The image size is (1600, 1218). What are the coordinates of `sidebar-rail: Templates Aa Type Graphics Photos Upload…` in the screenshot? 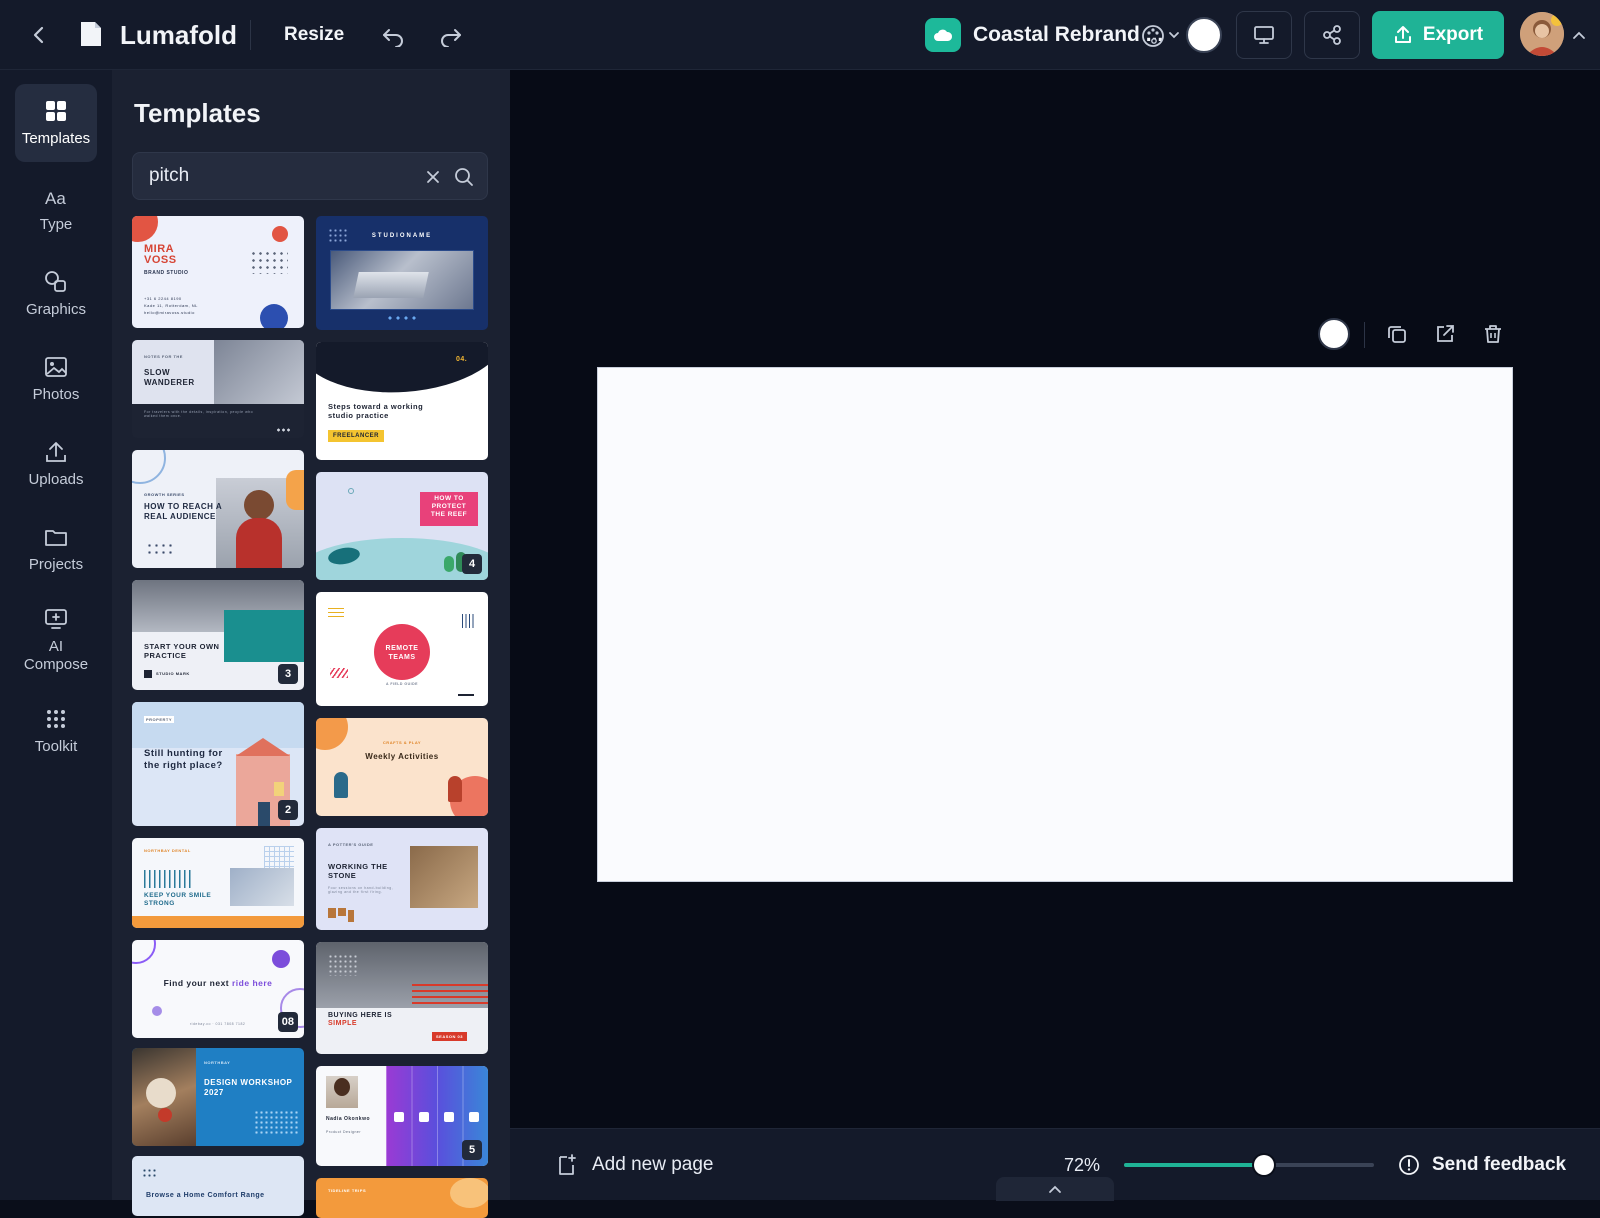 It's located at (56, 635).